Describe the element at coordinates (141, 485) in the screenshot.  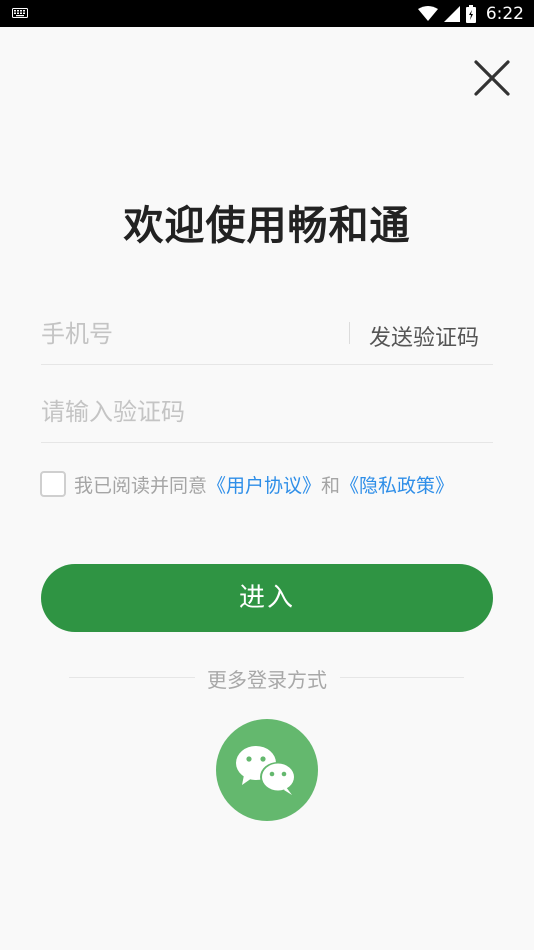
I see `agreement-prefix: 我已阅读并同意` at that location.